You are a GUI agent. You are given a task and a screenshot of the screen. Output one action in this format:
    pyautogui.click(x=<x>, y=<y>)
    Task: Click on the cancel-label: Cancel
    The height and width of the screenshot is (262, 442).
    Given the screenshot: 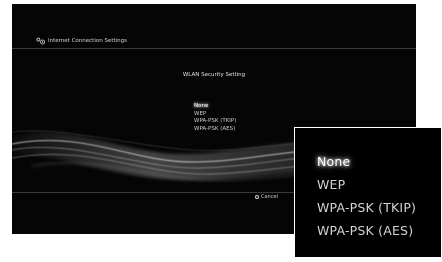 What is the action you would take?
    pyautogui.click(x=269, y=197)
    